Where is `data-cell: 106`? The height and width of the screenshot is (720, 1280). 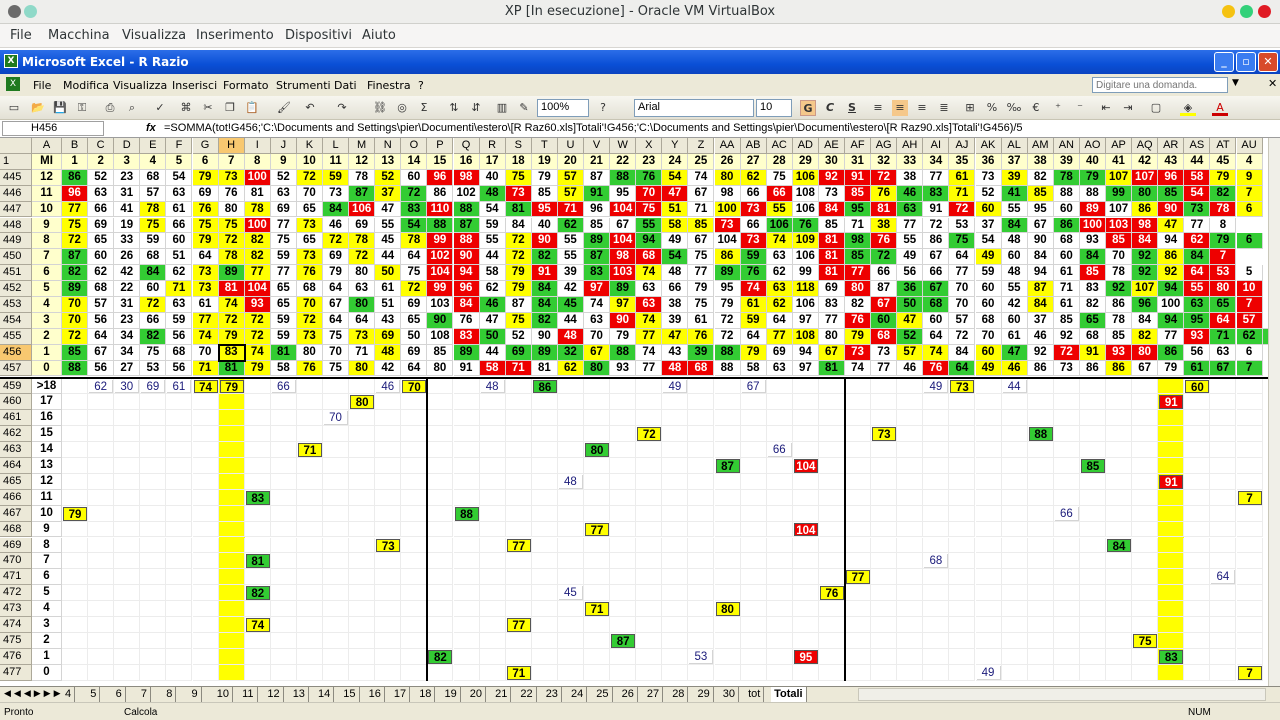
data-cell: 106 is located at coordinates (805, 257).